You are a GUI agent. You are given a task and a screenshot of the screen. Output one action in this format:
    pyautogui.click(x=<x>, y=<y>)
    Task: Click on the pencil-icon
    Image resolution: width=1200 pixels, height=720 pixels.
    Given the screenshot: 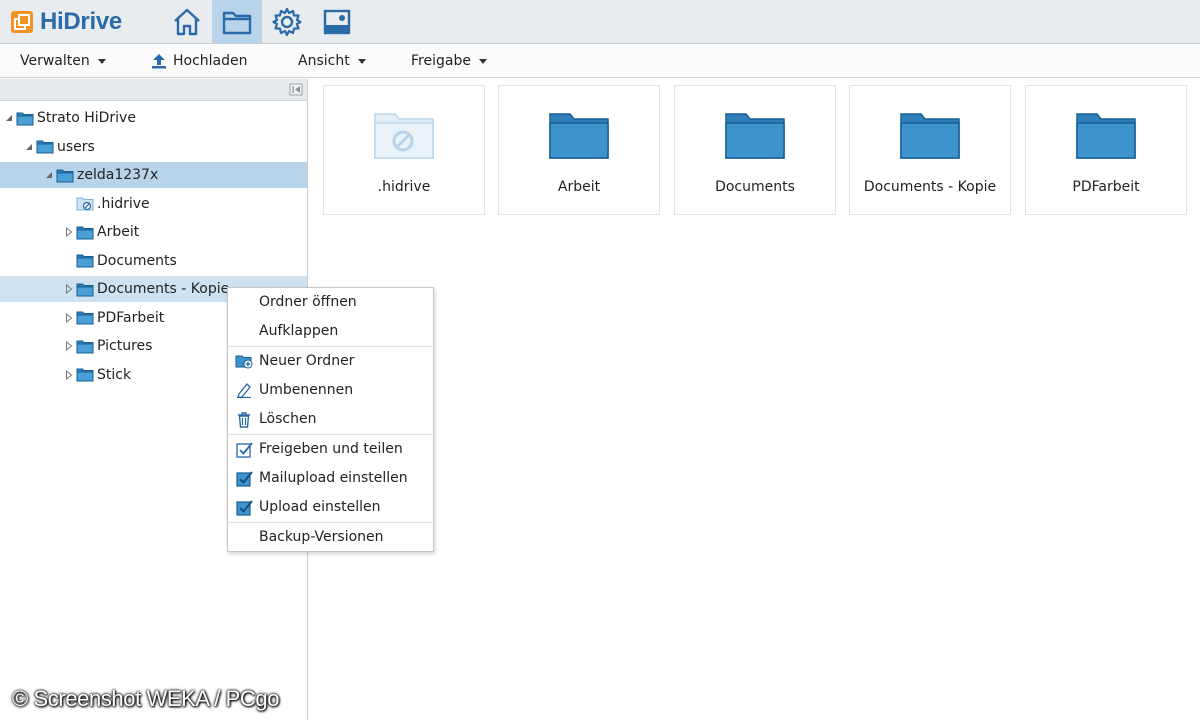 What is the action you would take?
    pyautogui.click(x=244, y=390)
    